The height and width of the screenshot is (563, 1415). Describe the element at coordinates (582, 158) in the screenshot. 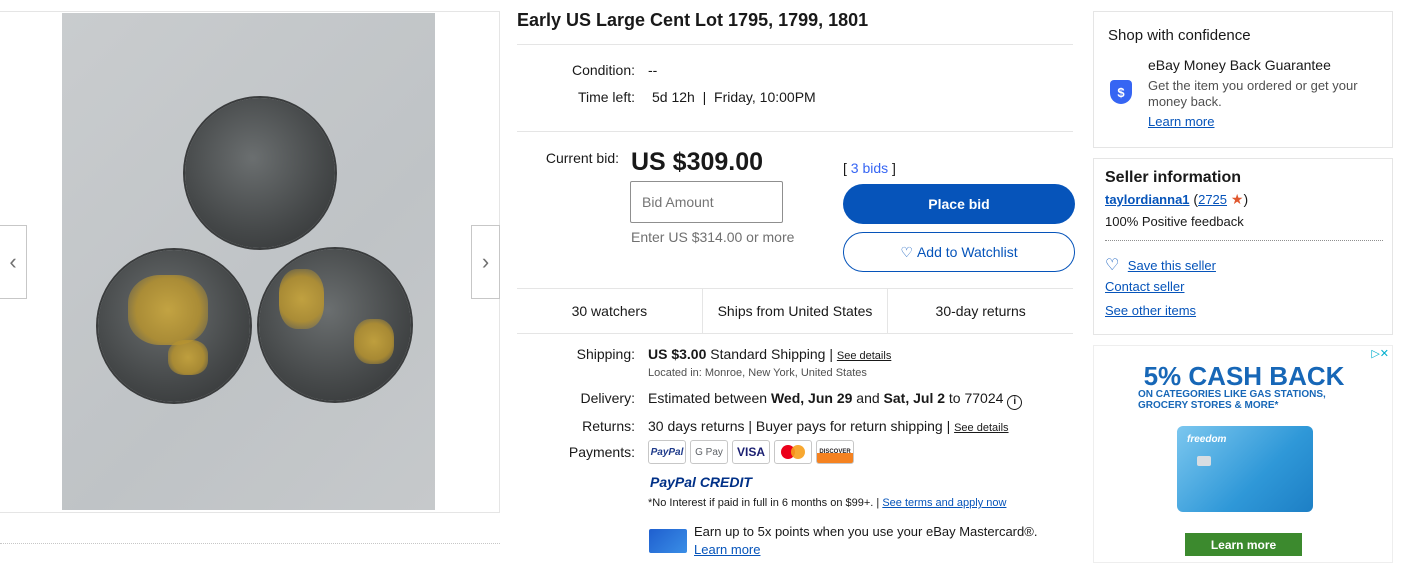

I see `current-bid-label: Current bid:` at that location.